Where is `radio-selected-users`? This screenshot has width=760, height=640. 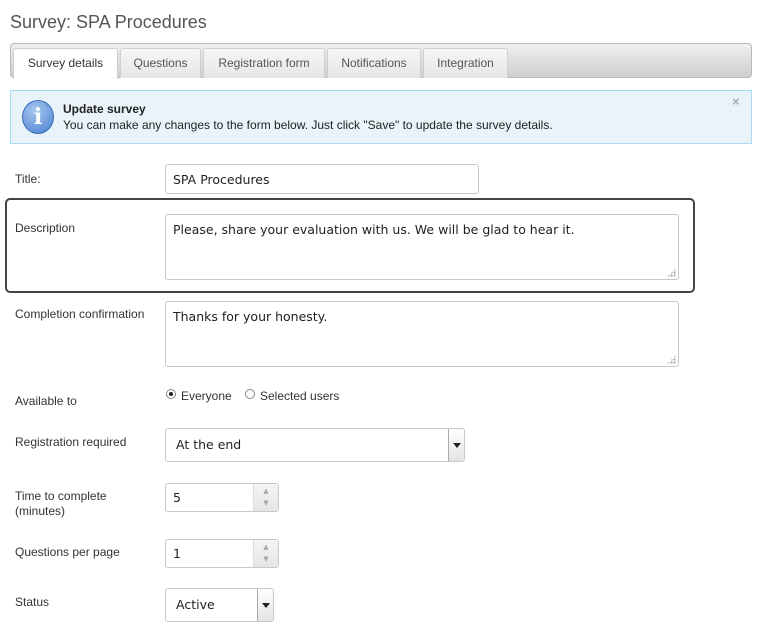
radio-selected-users is located at coordinates (250, 394).